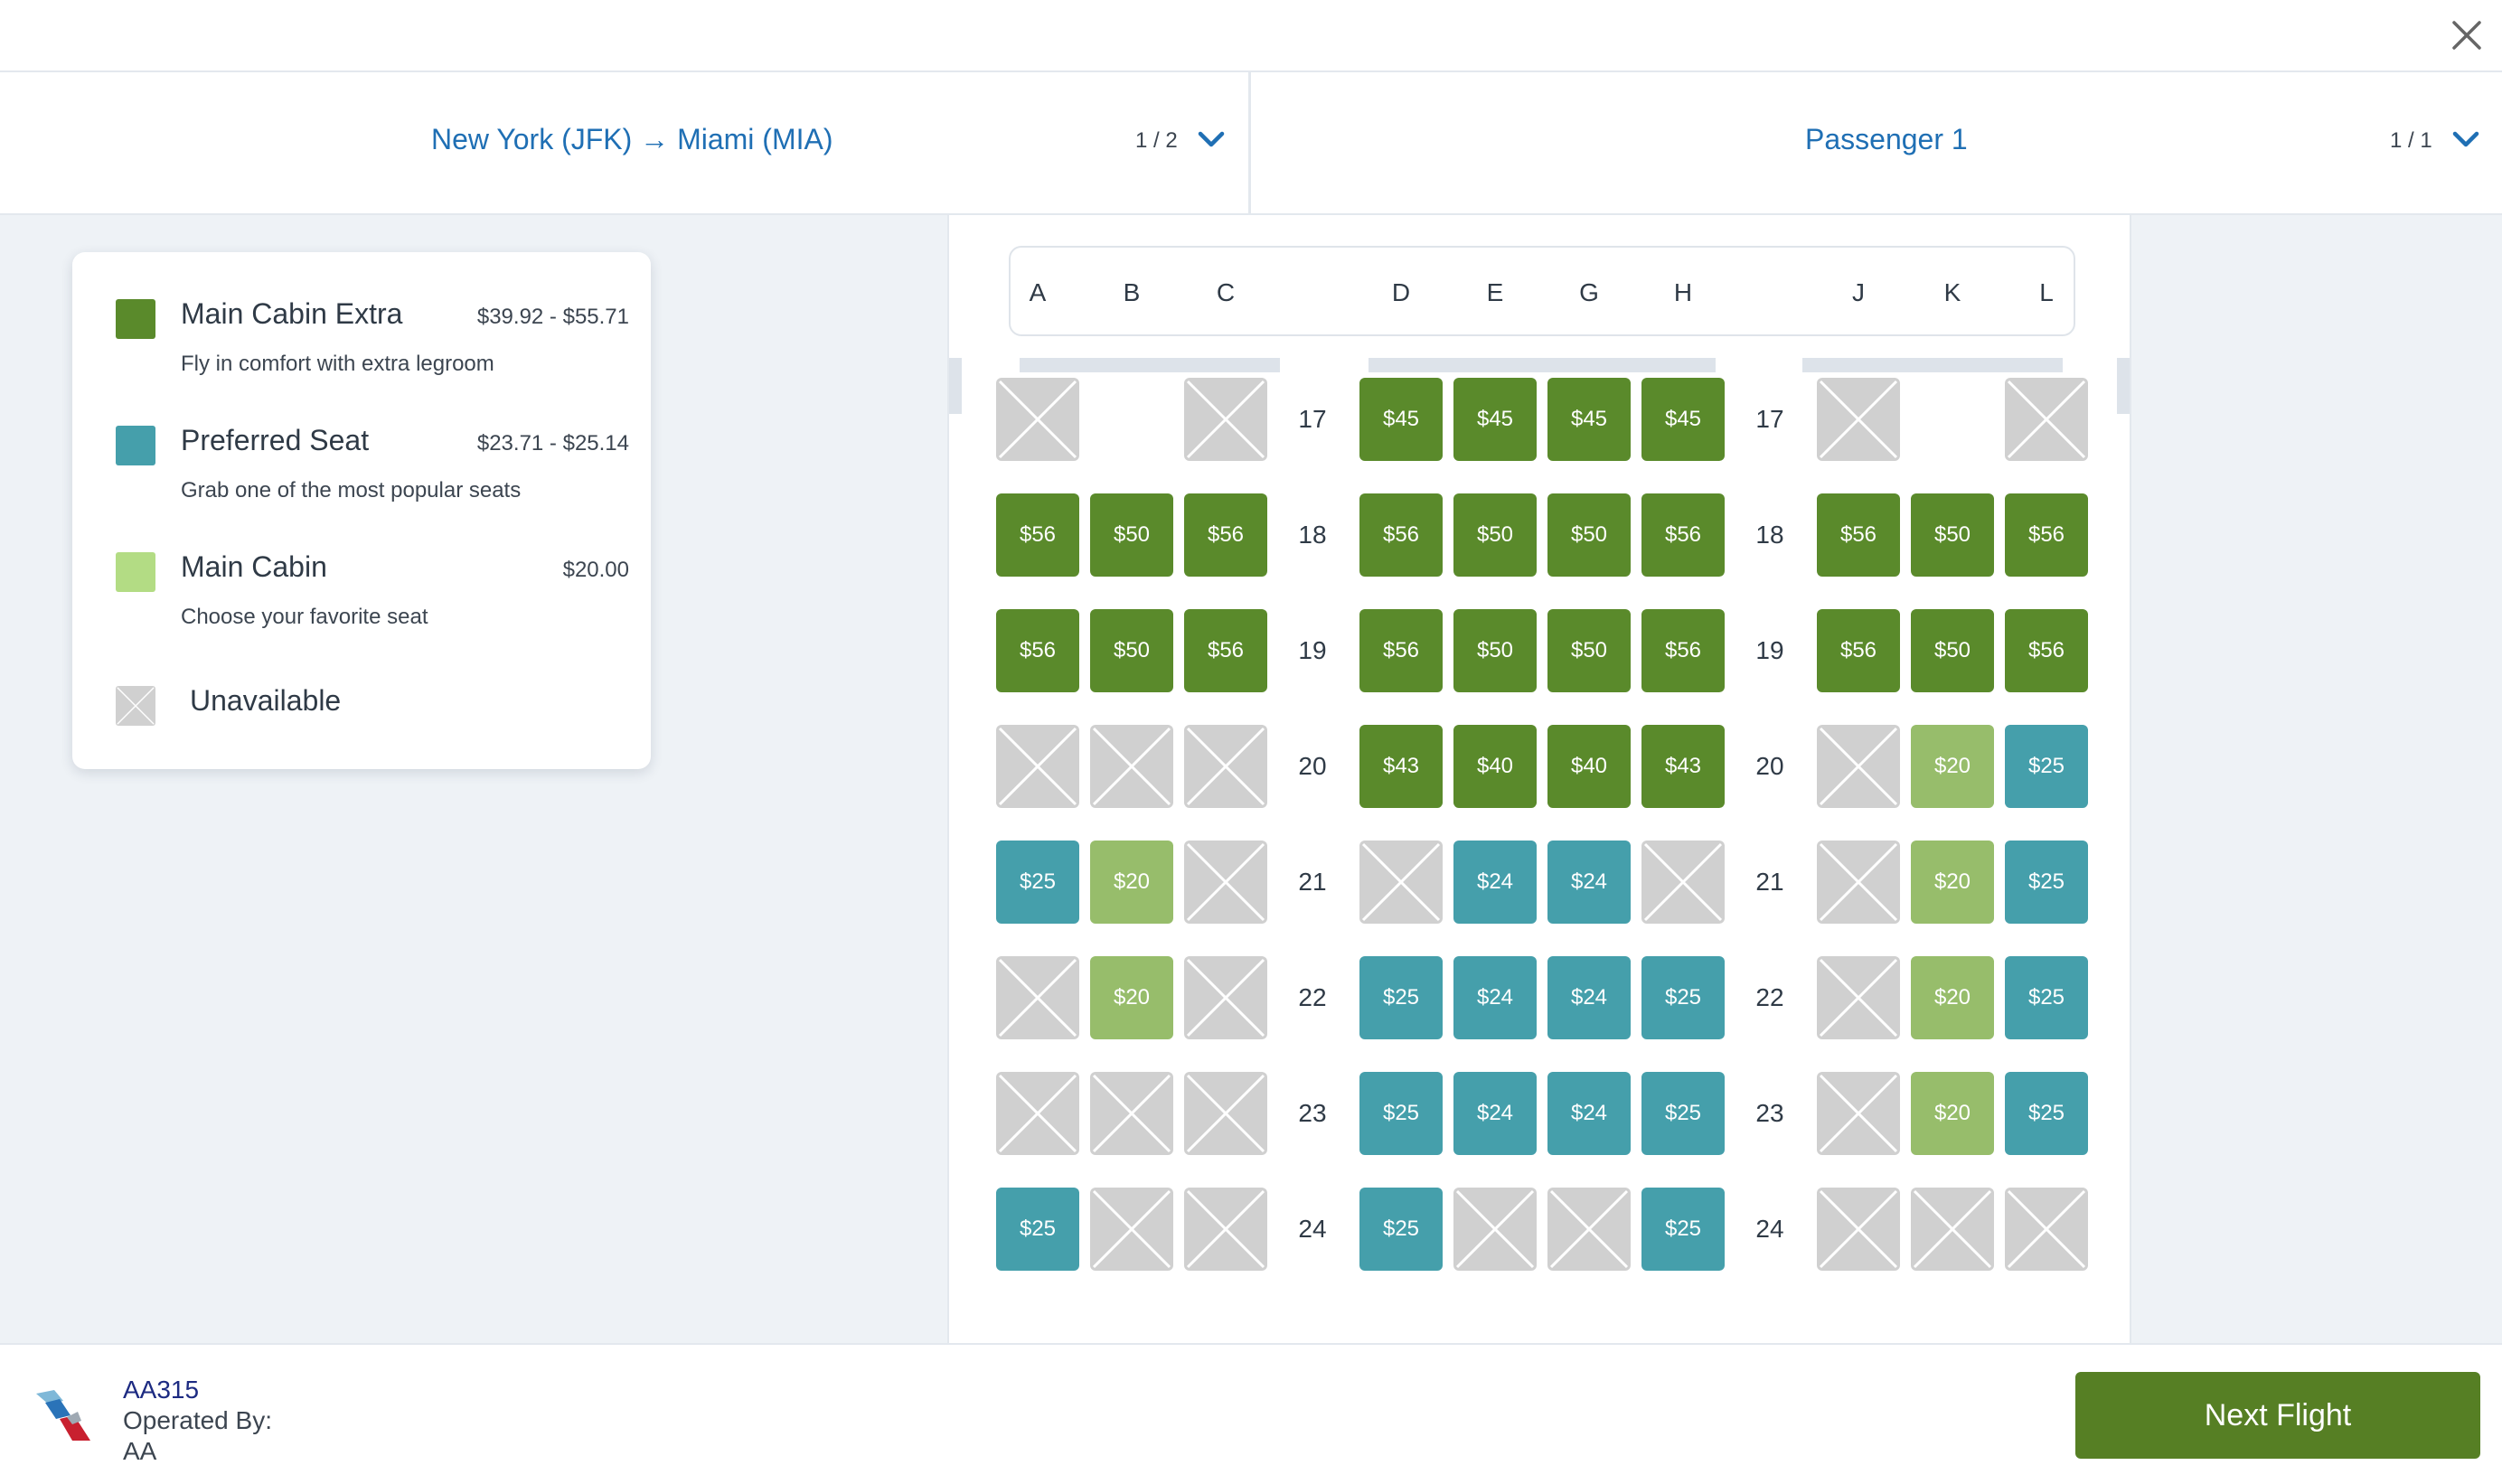  Describe the element at coordinates (1132, 535) in the screenshot. I see `seat-18b: $50` at that location.